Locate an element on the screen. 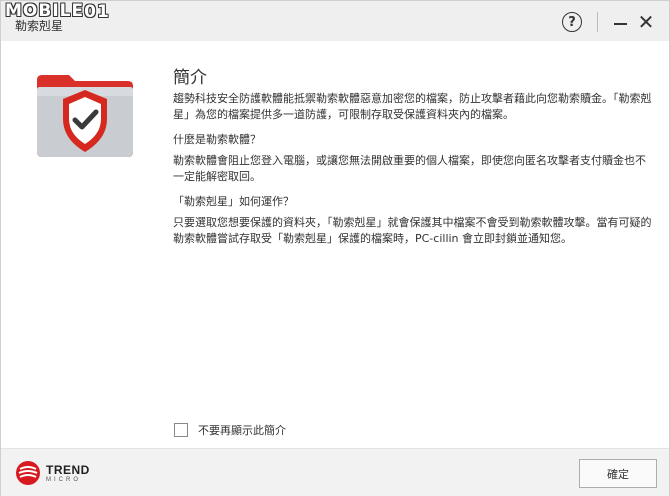  title-bar: MOBILE01 勒索剋星 ? ✕ is located at coordinates (335, 21).